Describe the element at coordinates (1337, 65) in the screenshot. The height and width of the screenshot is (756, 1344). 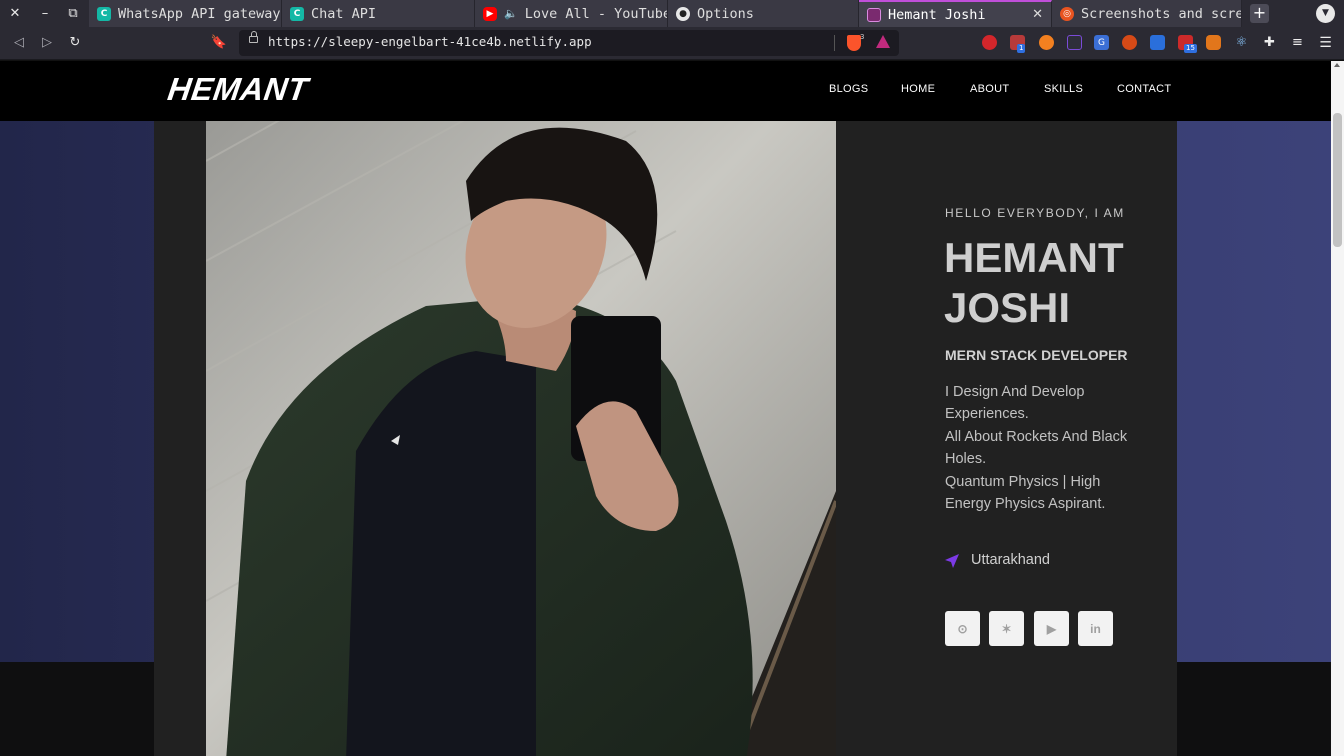
I see `scroll-up-arrow-icon` at that location.